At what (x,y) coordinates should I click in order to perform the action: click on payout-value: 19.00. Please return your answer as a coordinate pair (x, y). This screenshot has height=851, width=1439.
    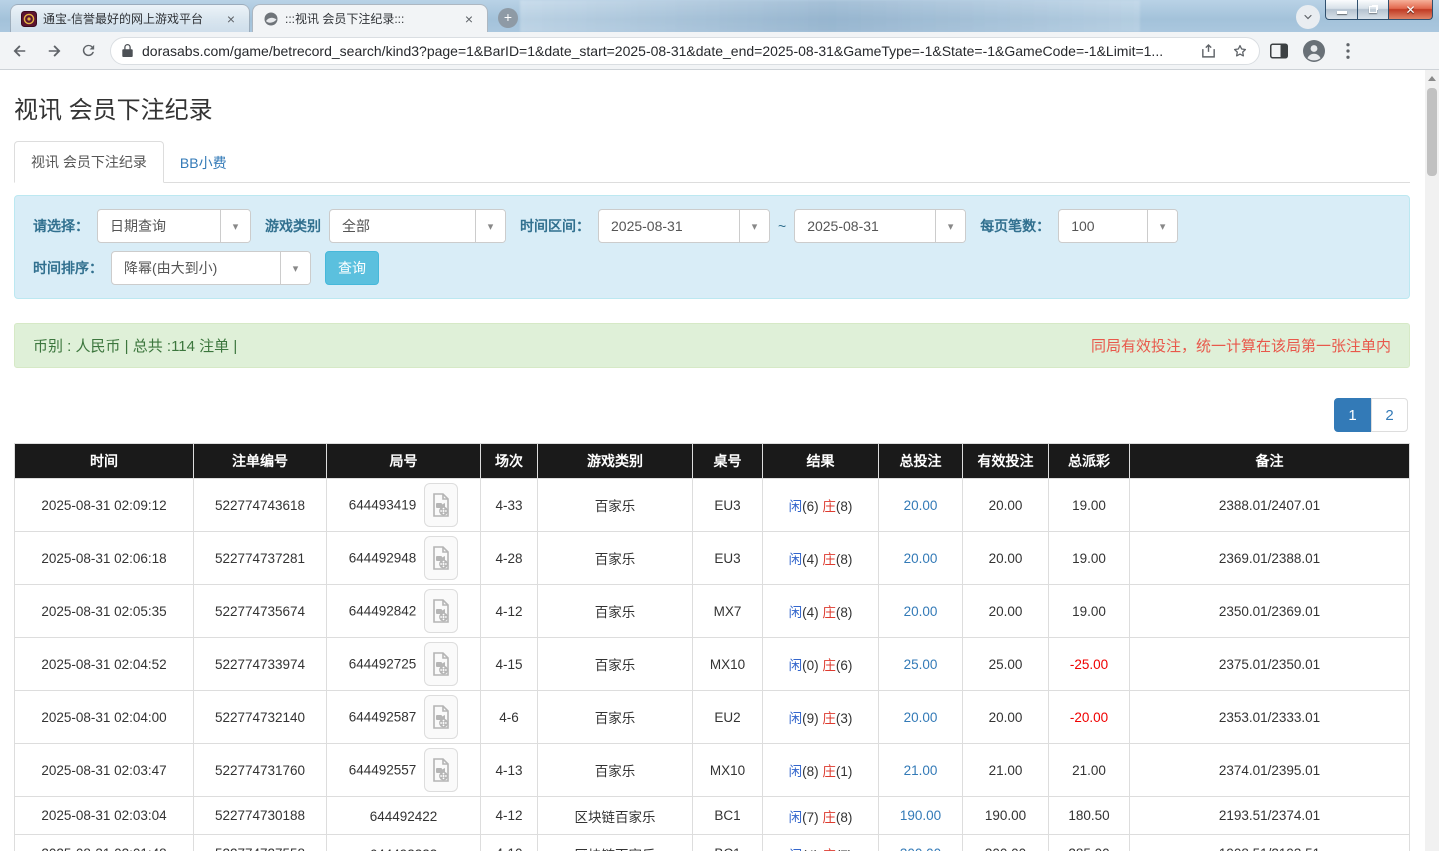
    Looking at the image, I should click on (1089, 611).